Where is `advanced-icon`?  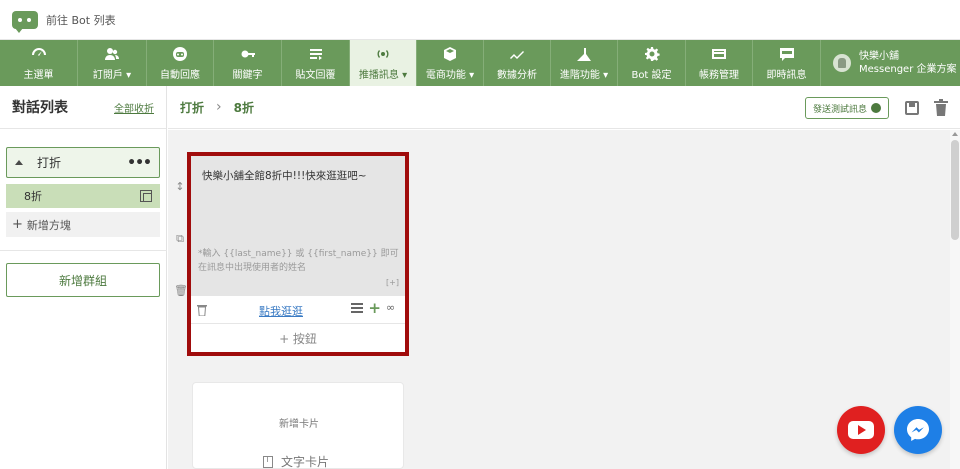
advanced-icon is located at coordinates (584, 54).